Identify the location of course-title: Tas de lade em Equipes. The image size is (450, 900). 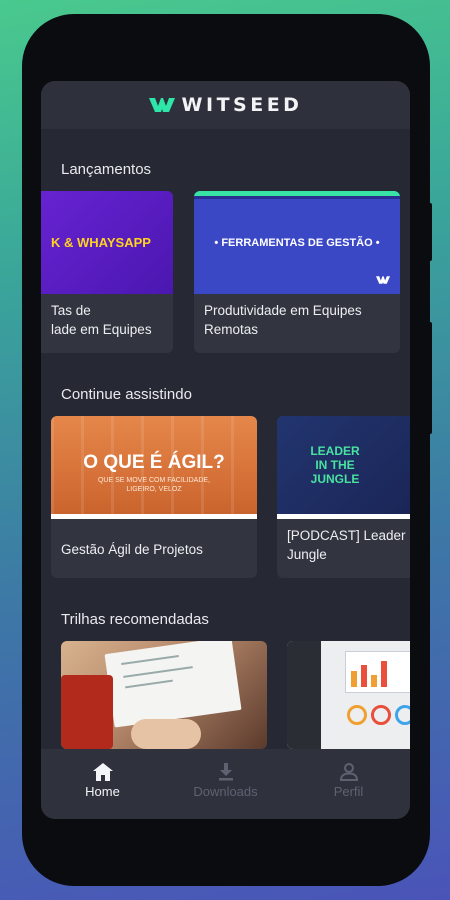
(101, 320).